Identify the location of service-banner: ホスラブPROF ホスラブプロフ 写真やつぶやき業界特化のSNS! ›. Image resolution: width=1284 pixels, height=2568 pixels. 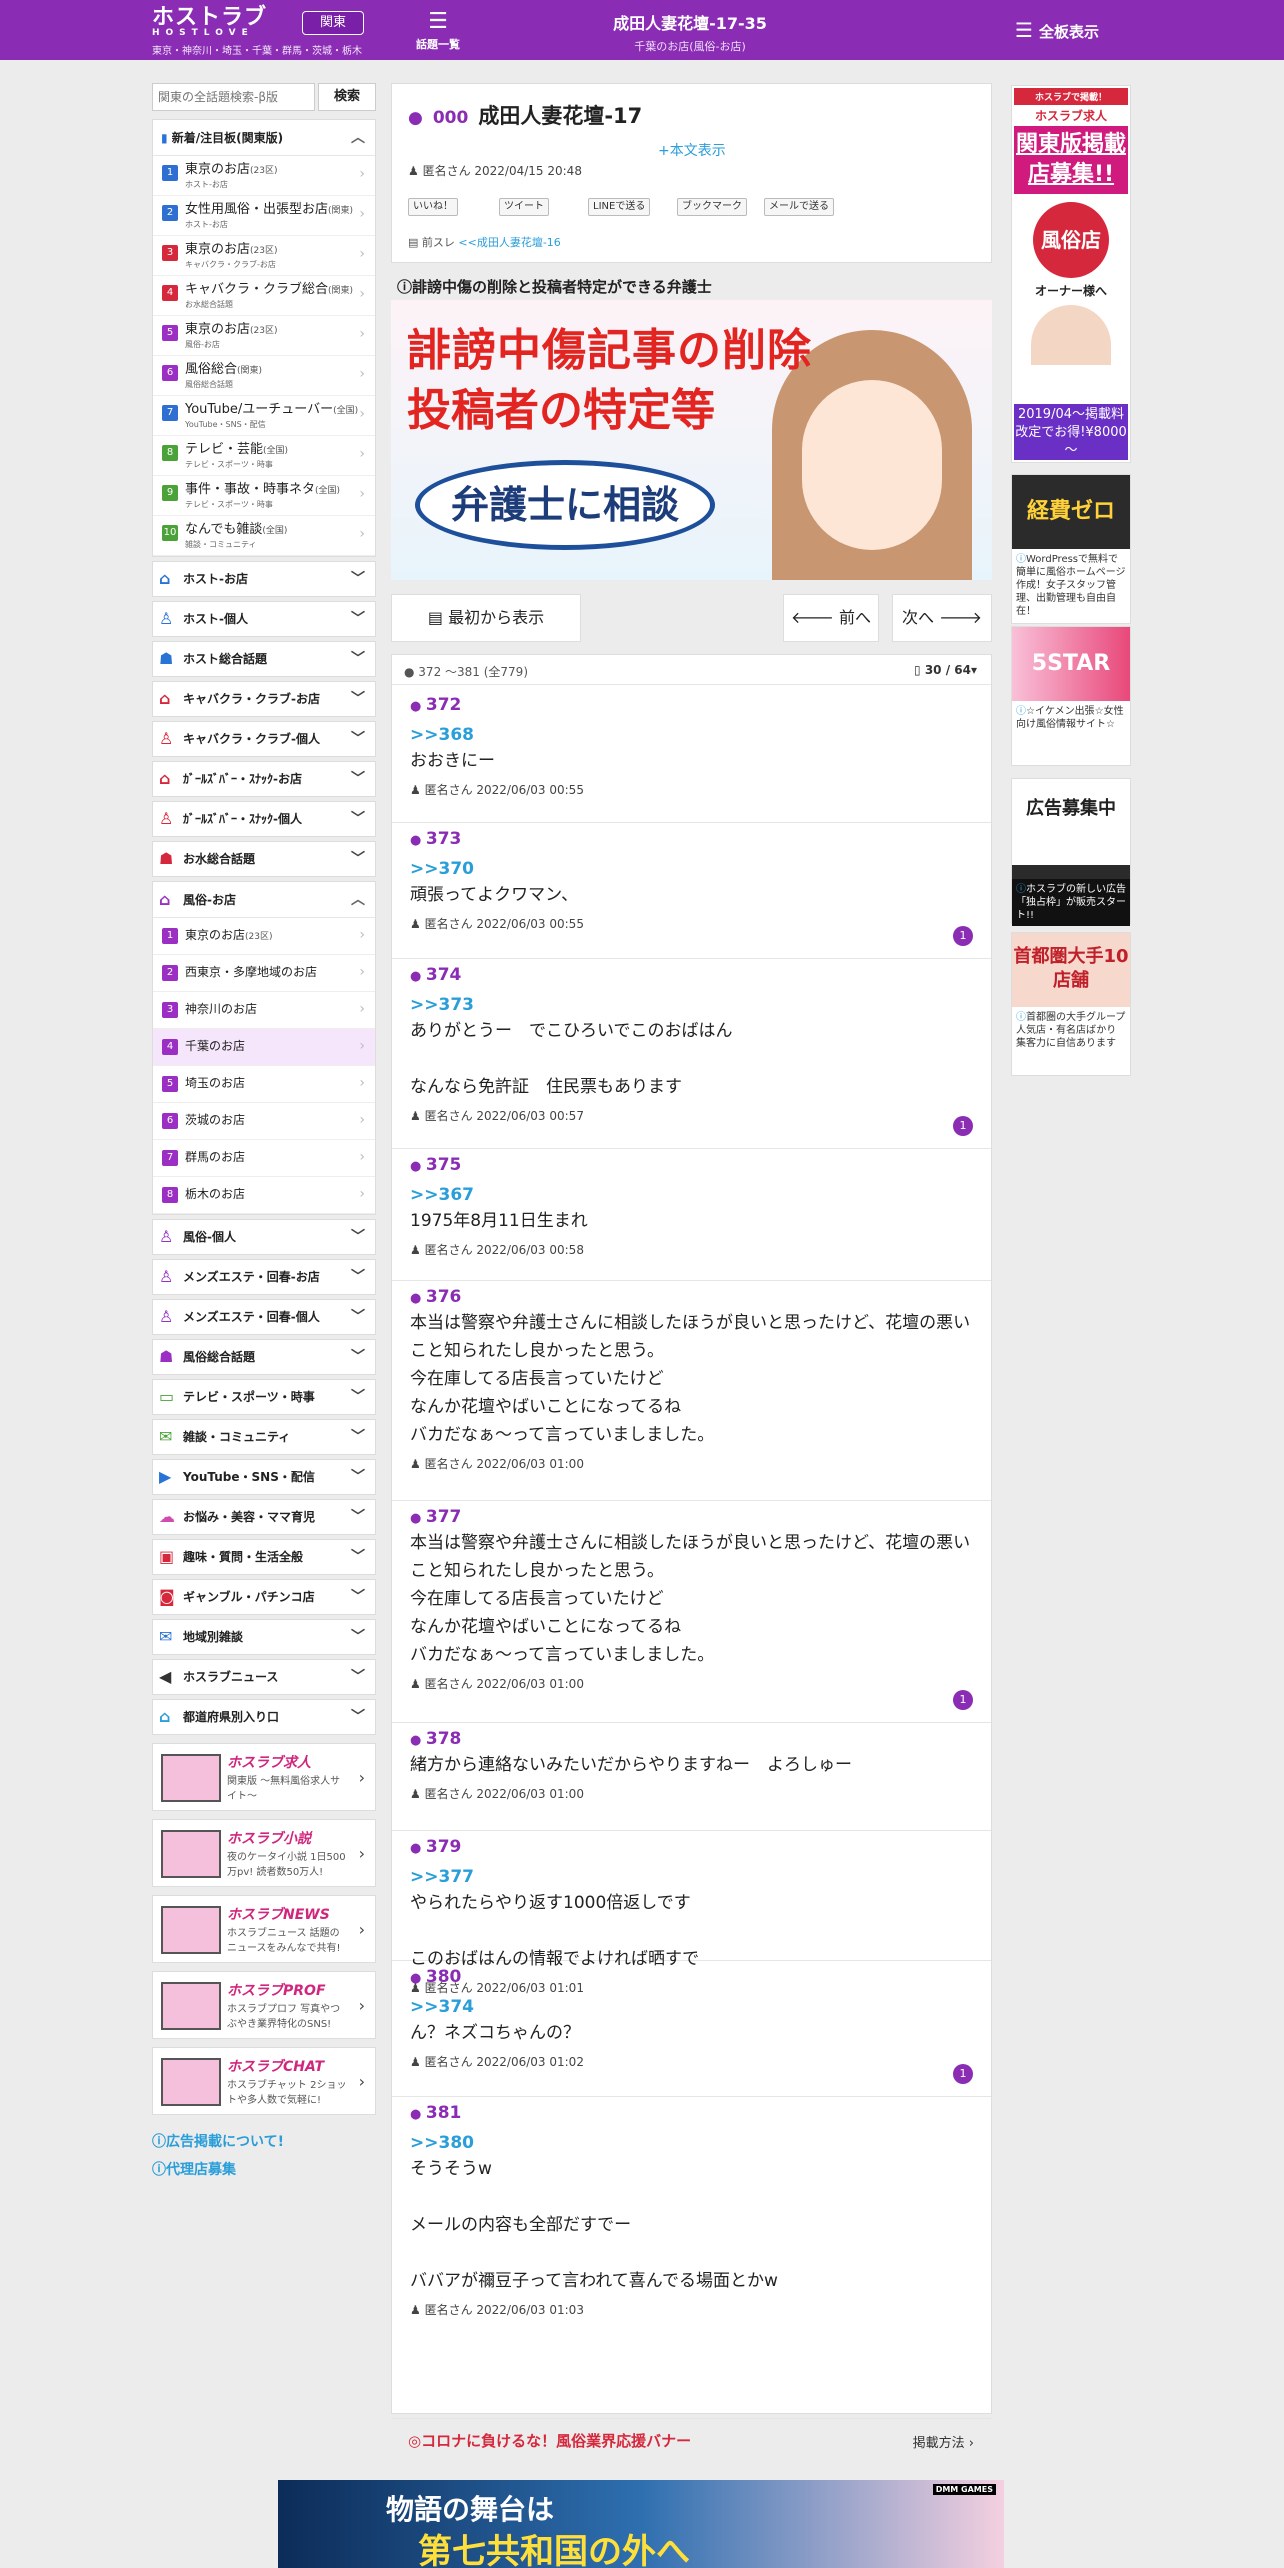
(264, 2005).